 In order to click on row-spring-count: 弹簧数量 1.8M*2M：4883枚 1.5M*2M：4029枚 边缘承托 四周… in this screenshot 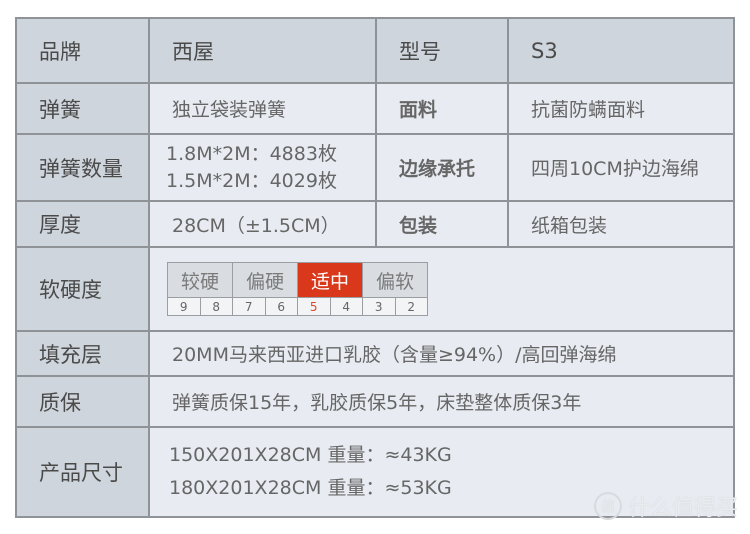, I will do `click(375, 167)`.